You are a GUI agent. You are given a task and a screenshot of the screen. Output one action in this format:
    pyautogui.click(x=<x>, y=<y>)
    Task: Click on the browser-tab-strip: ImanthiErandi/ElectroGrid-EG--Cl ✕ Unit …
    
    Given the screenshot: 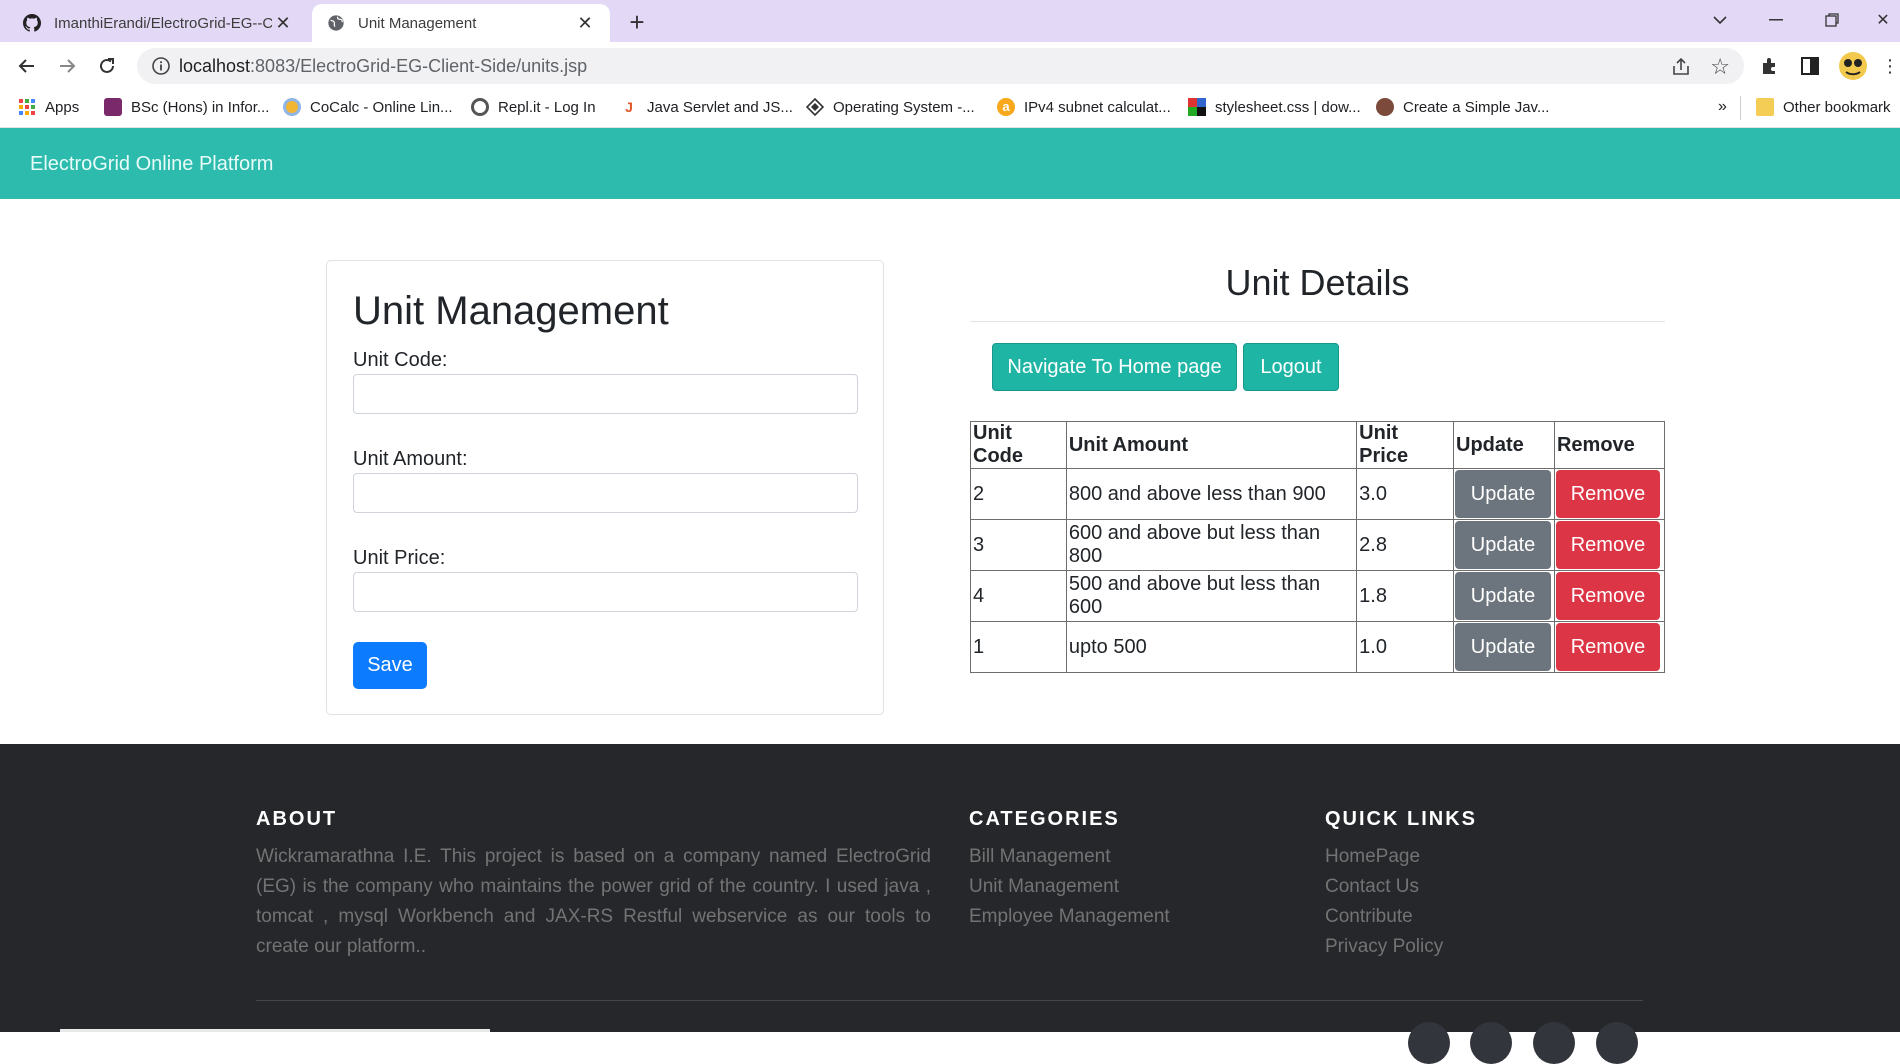 What is the action you would take?
    pyautogui.click(x=950, y=21)
    